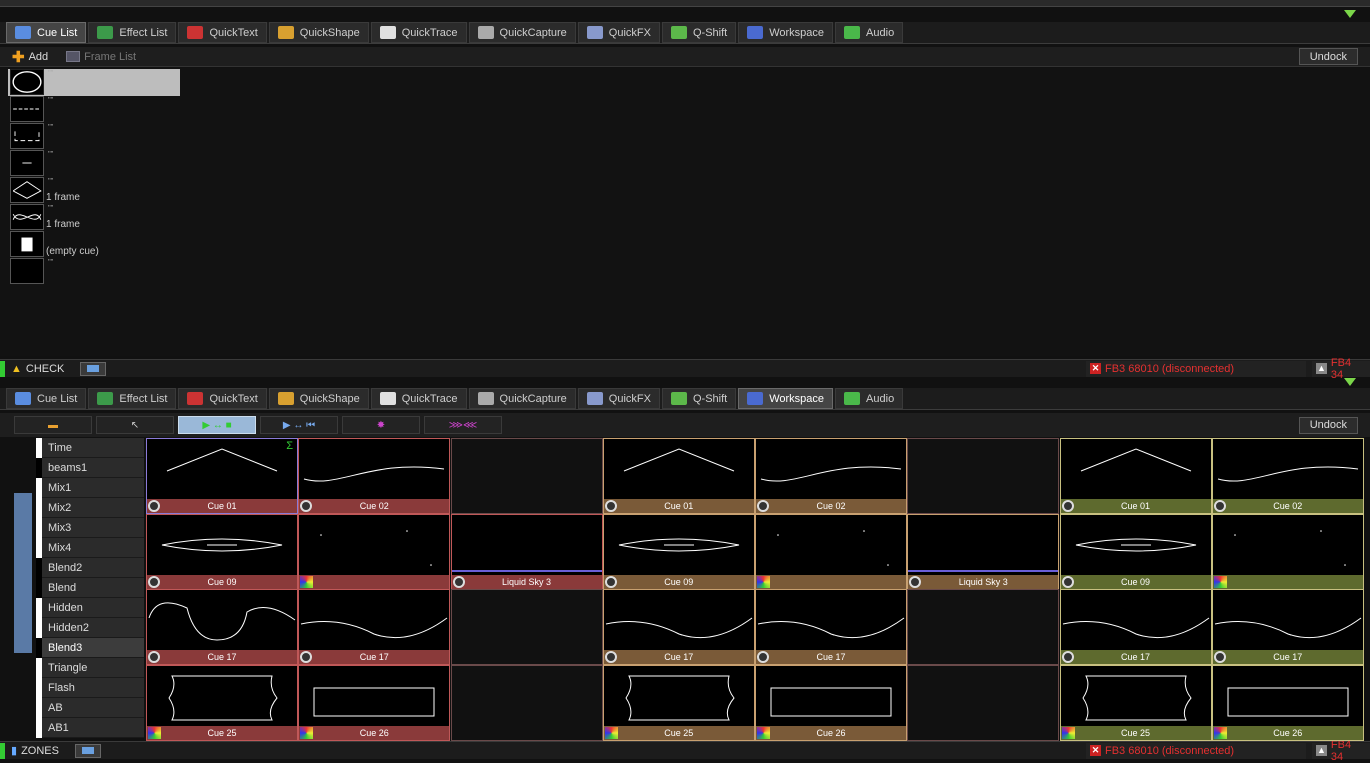 This screenshot has height=763, width=1370. I want to click on cue-cell-label: Cue 26, so click(1288, 732).